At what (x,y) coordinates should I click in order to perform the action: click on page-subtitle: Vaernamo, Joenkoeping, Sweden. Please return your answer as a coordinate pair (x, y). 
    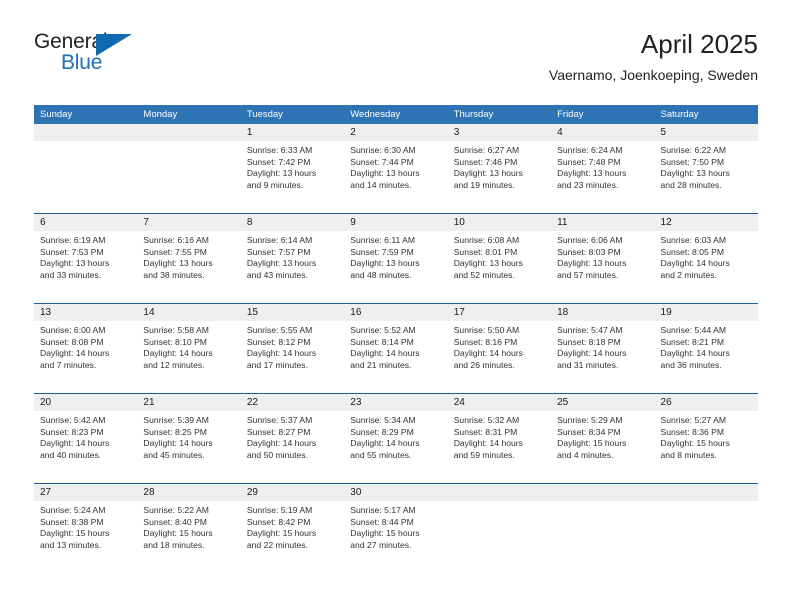
    Looking at the image, I should click on (653, 75).